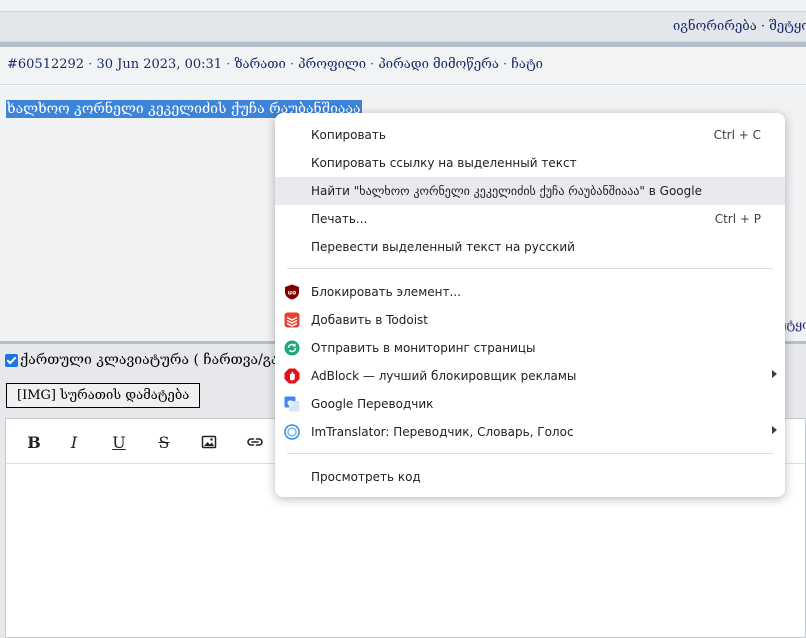  What do you see at coordinates (45, 64) in the screenshot?
I see `post-id-link: #60512292` at bounding box center [45, 64].